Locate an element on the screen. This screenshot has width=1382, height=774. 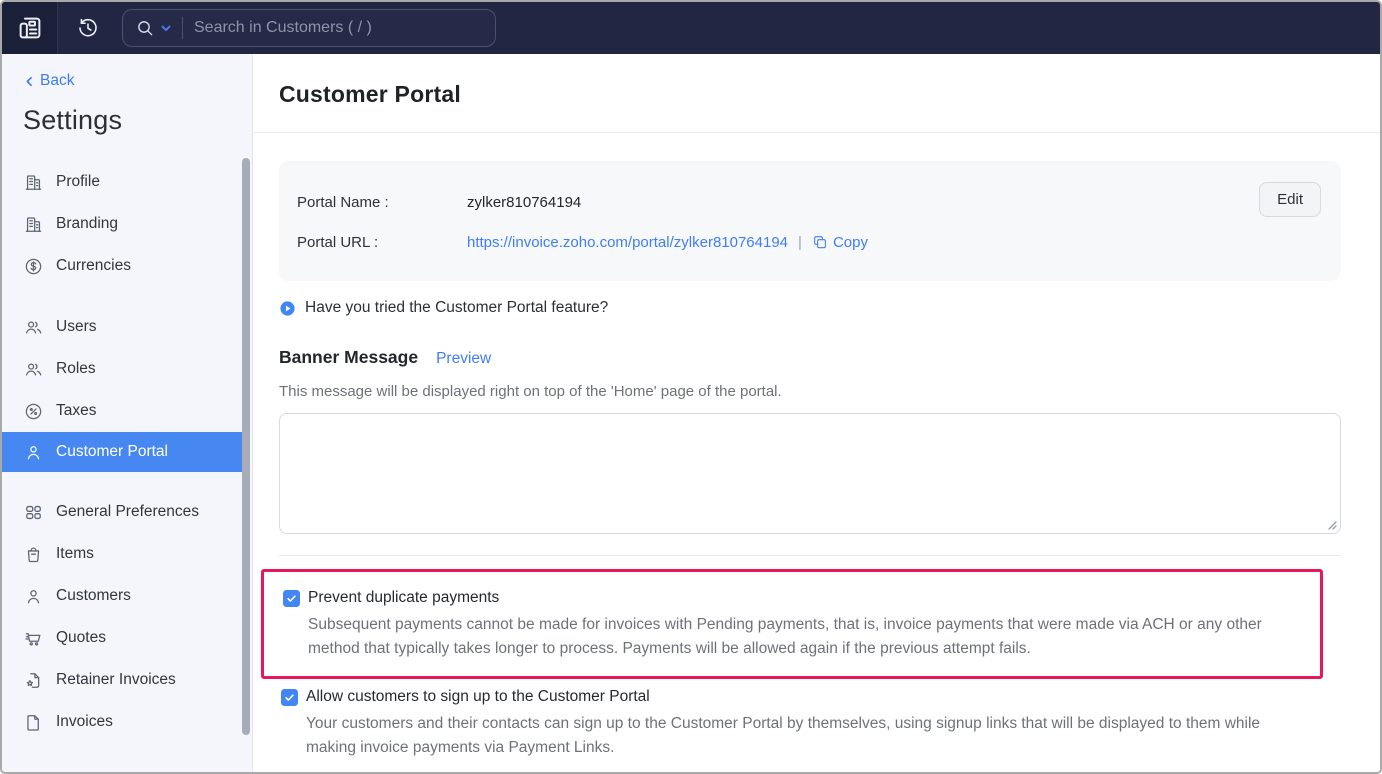
invoice-logo-icon is located at coordinates (29, 28).